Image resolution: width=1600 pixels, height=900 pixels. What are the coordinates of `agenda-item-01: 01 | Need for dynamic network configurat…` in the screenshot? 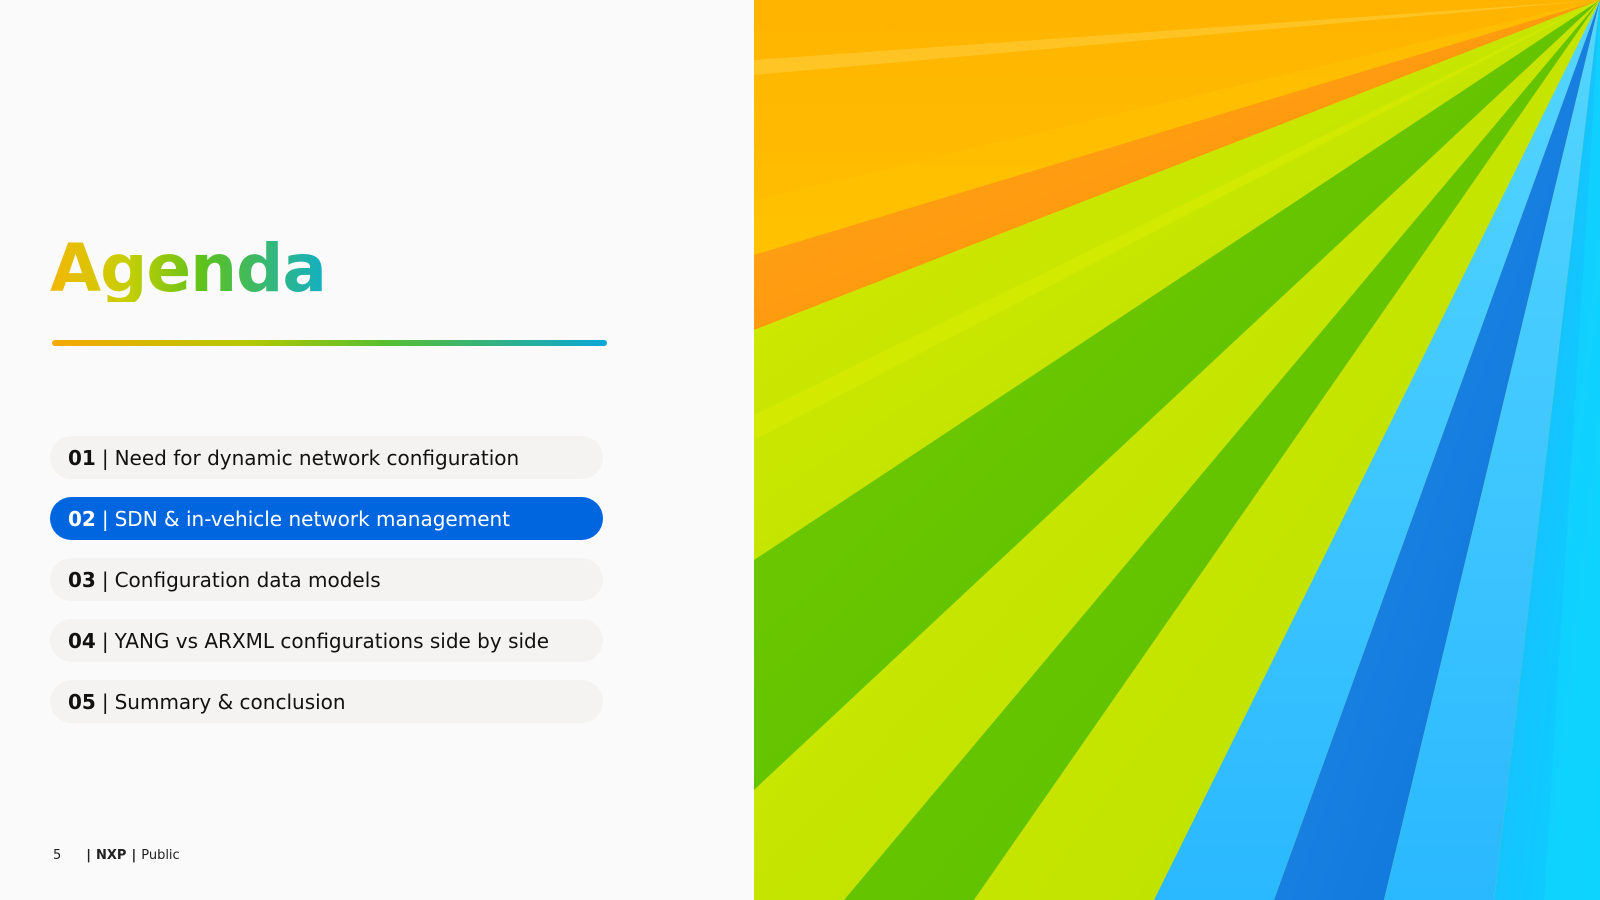 It's located at (326, 457).